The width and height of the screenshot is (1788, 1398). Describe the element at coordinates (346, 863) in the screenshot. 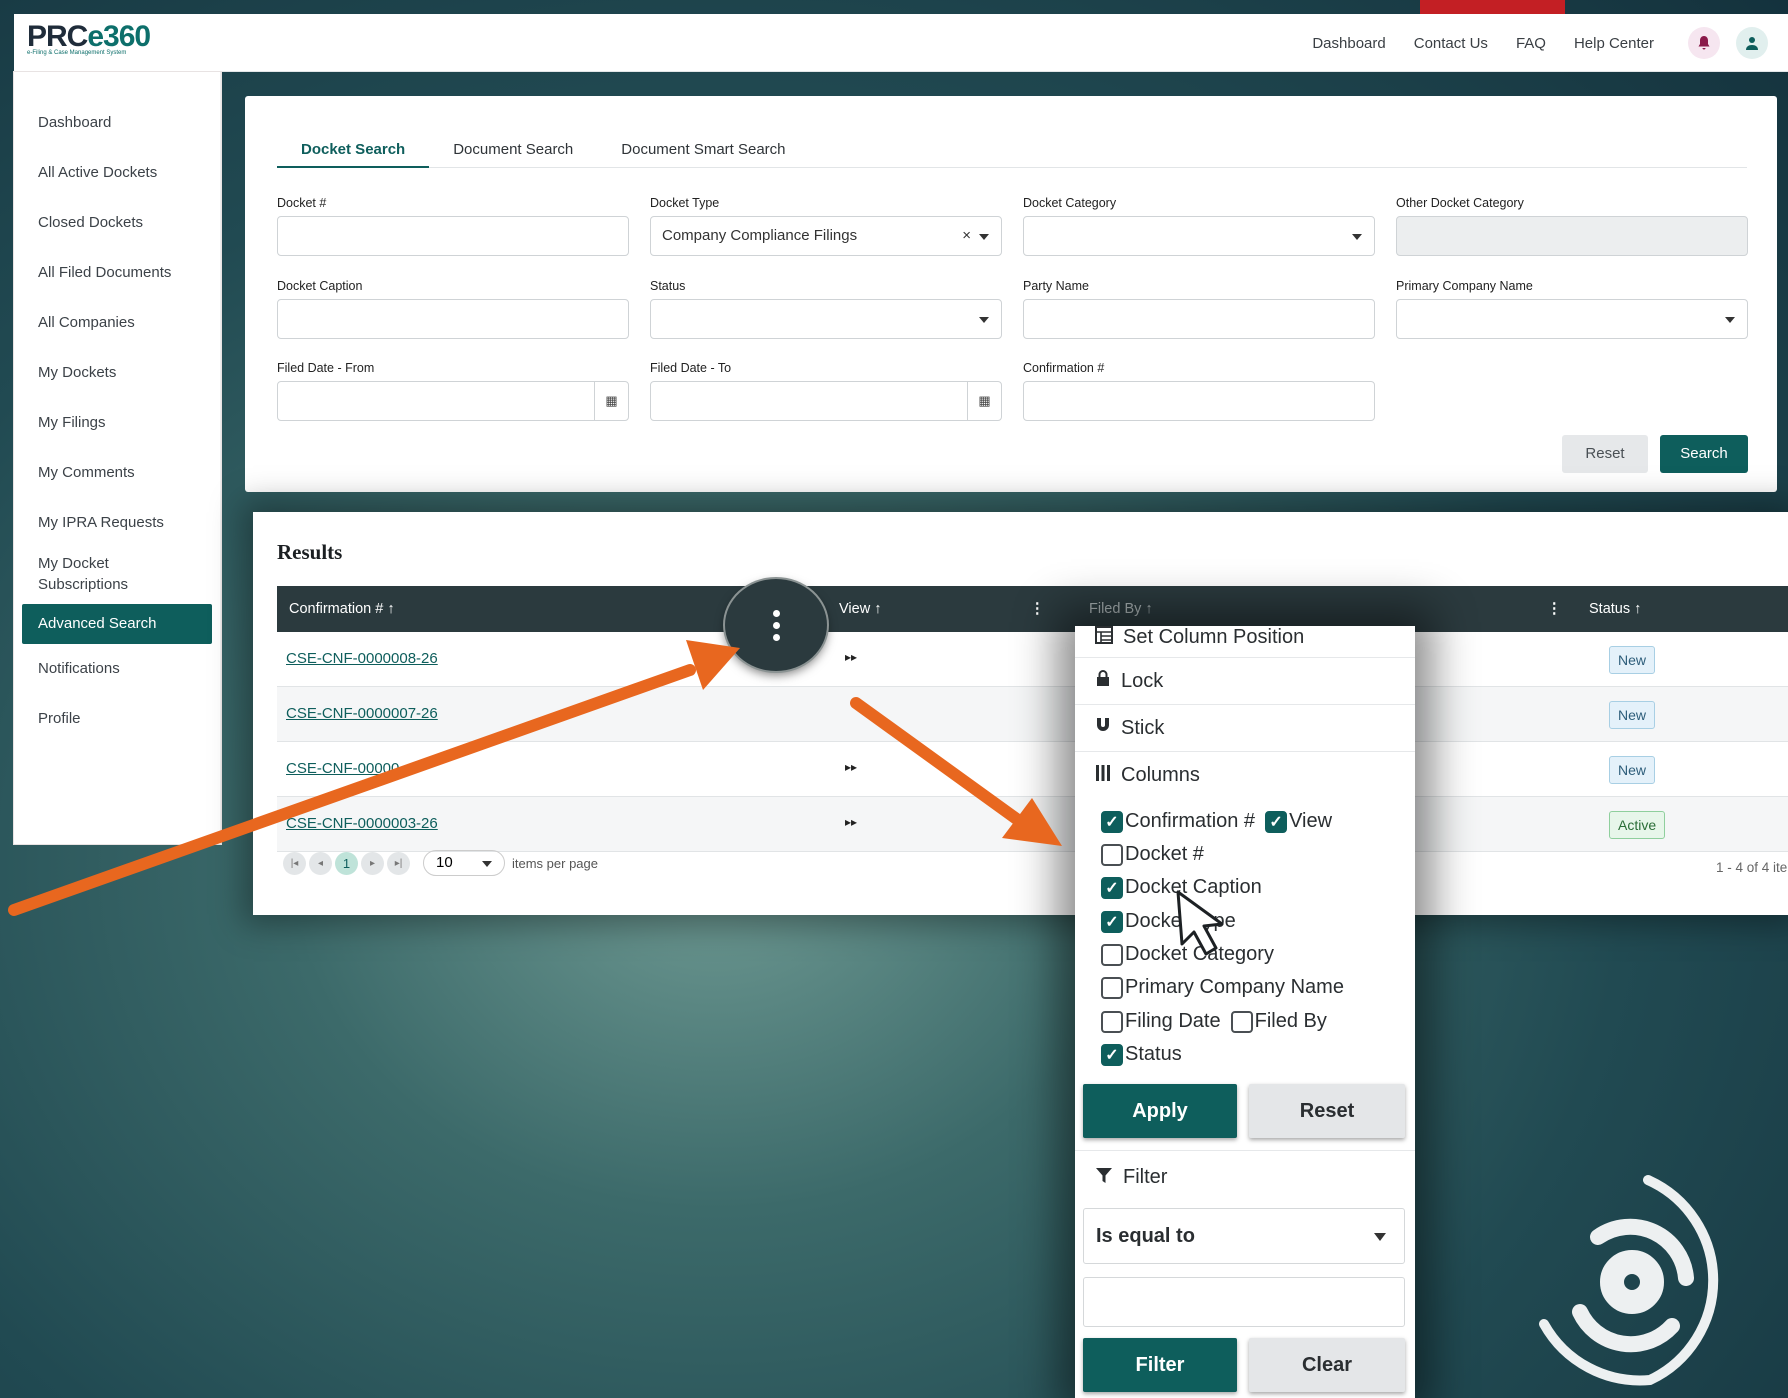

I see `page-number: 1` at that location.